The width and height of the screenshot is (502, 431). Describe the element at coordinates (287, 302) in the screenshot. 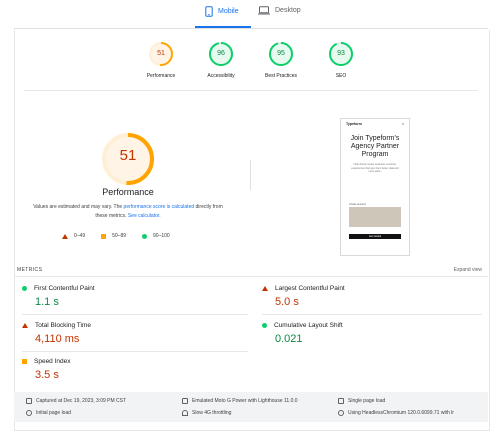

I see `metric-lcp-value: 5.0 s` at that location.